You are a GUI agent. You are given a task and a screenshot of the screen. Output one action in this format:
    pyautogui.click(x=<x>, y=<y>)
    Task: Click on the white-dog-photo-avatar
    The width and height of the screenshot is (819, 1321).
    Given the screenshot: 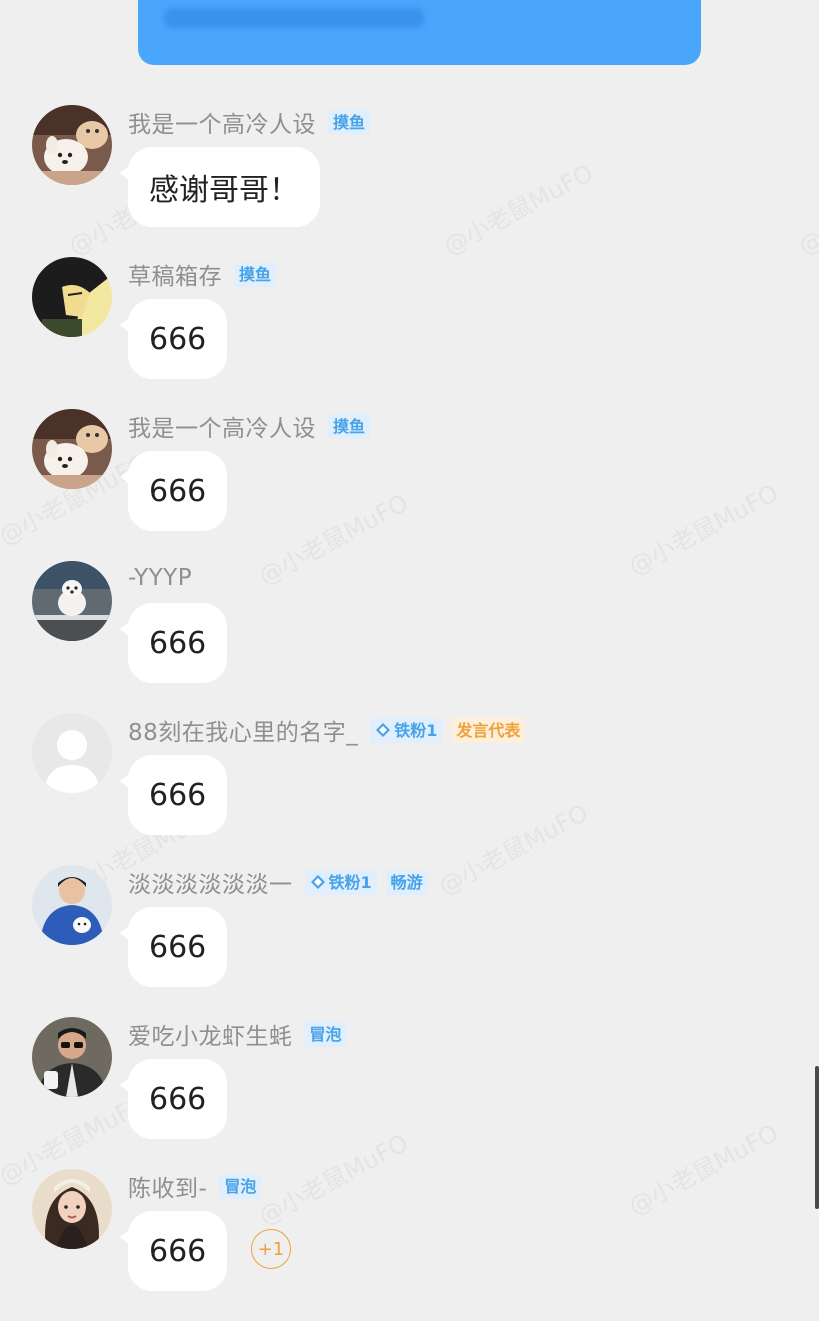 What is the action you would take?
    pyautogui.click(x=72, y=601)
    